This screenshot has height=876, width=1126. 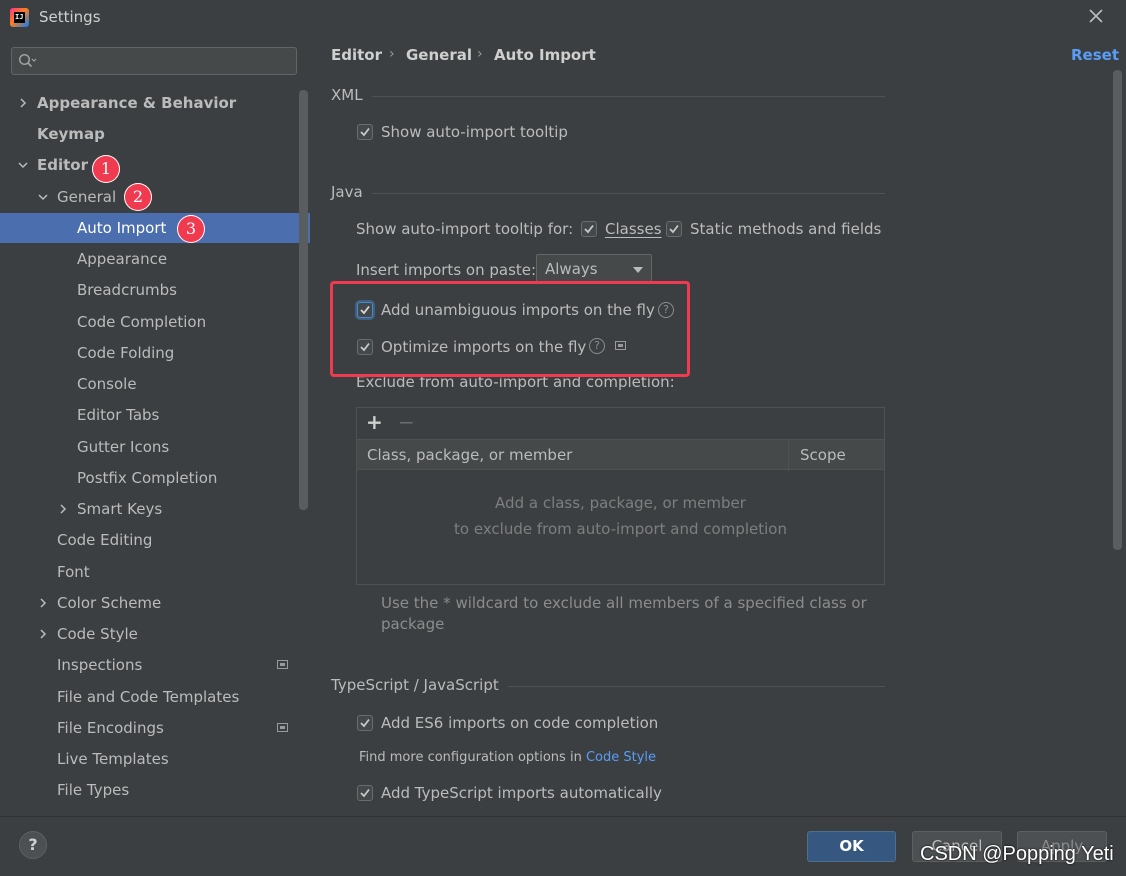 What do you see at coordinates (155, 540) in the screenshot?
I see `sidebar-item-code-editing: Code Editing` at bounding box center [155, 540].